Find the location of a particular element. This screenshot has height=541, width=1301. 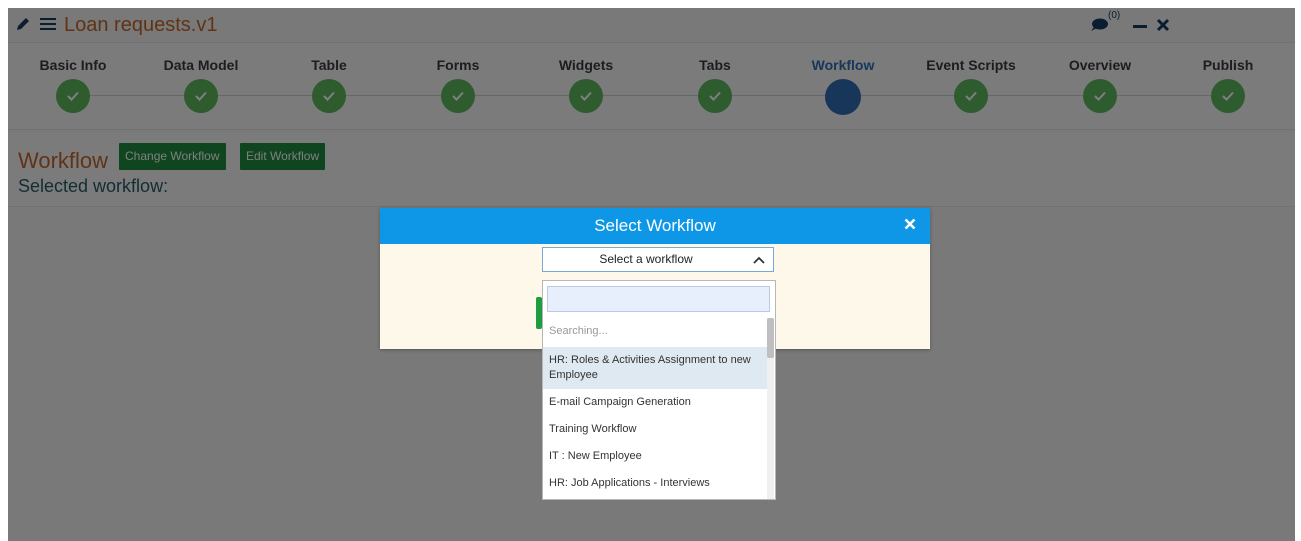

dropdown-option: IT : New Employee is located at coordinates (655, 456).